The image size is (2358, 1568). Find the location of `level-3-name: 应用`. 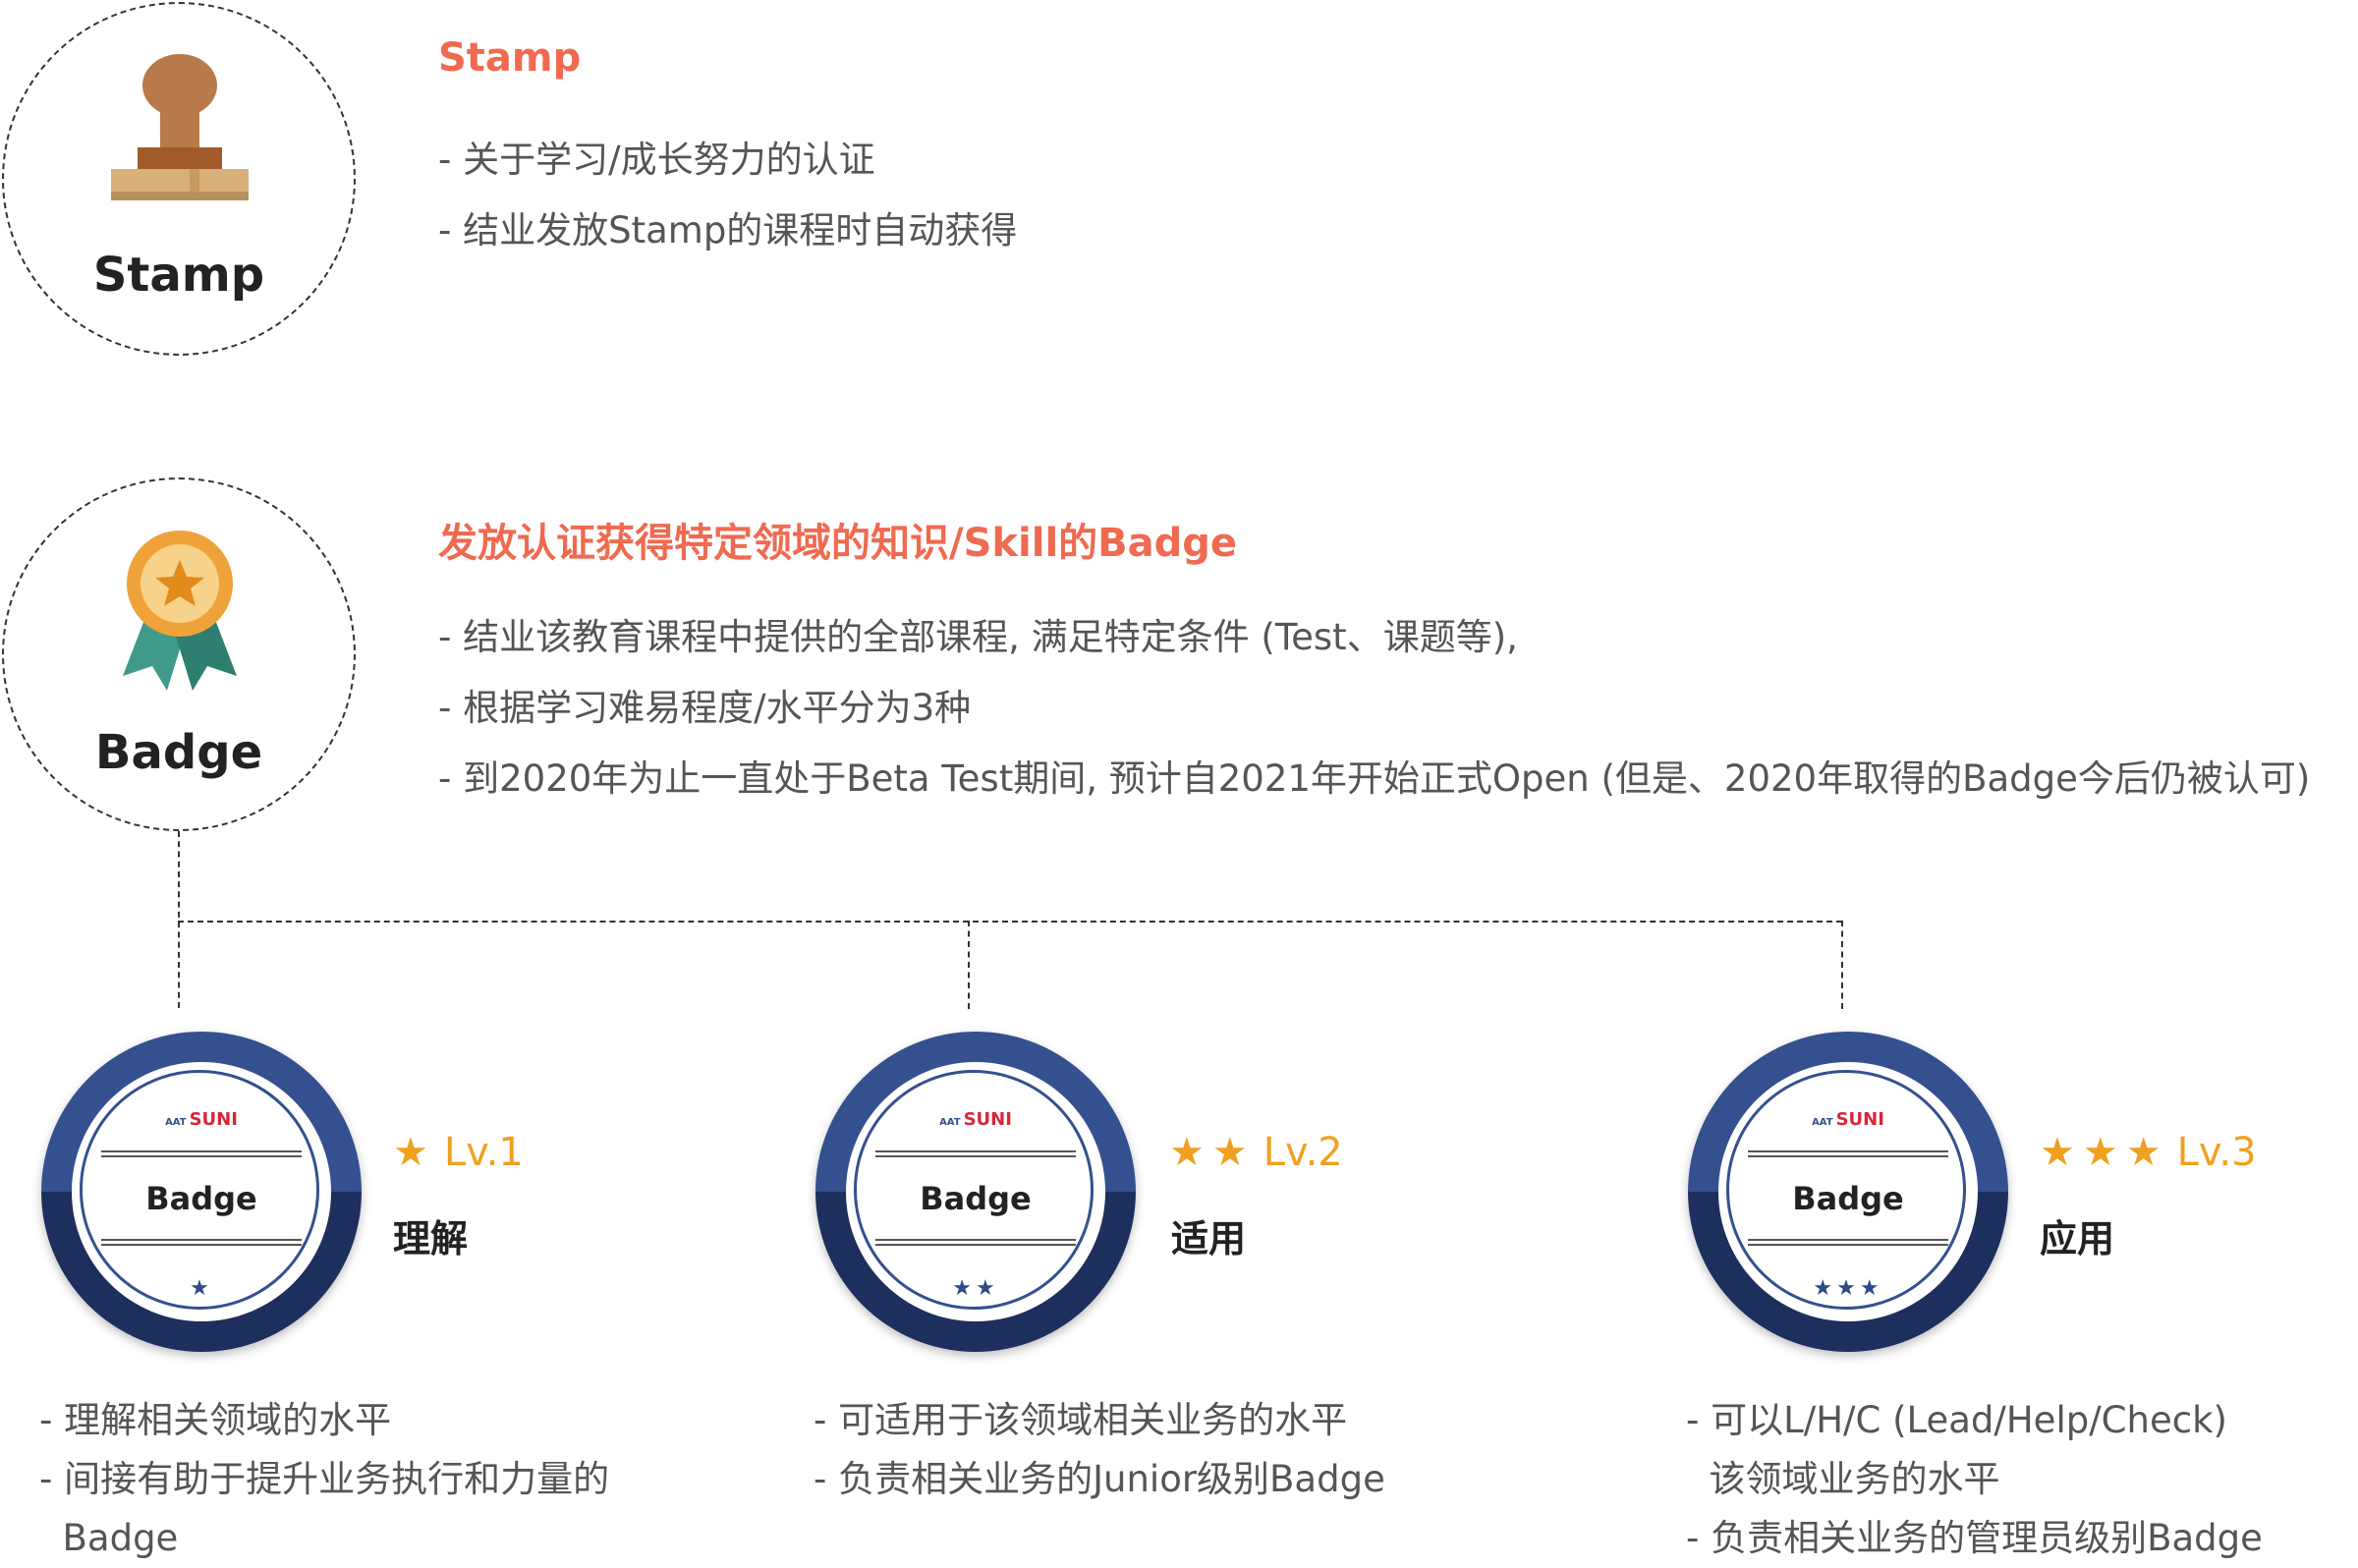

level-3-name: 应用 is located at coordinates (2078, 1238).